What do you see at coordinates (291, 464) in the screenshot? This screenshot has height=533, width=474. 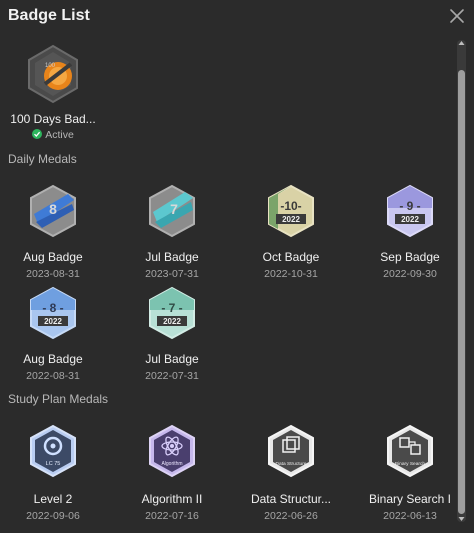 I see `svg-text: Data Structure` at bounding box center [291, 464].